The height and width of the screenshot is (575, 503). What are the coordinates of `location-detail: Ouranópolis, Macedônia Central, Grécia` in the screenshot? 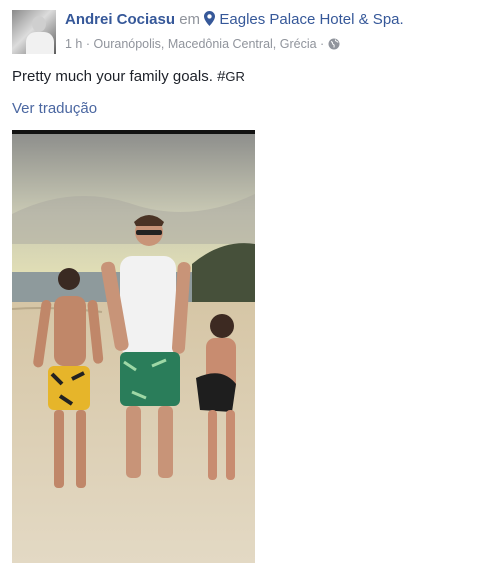 It's located at (205, 44).